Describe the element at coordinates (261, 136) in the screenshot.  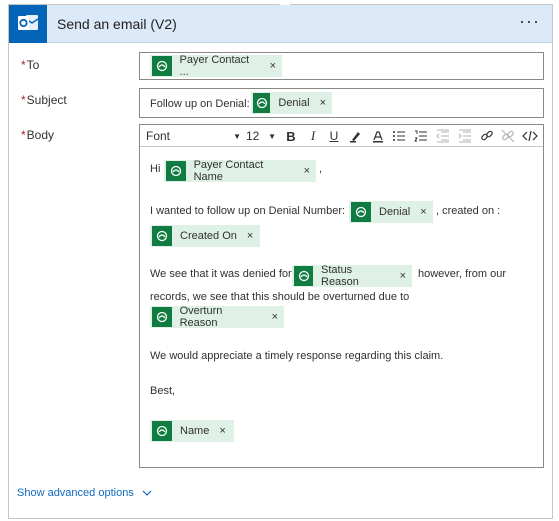
I see `font-size-dropdown: 12 ▼` at that location.